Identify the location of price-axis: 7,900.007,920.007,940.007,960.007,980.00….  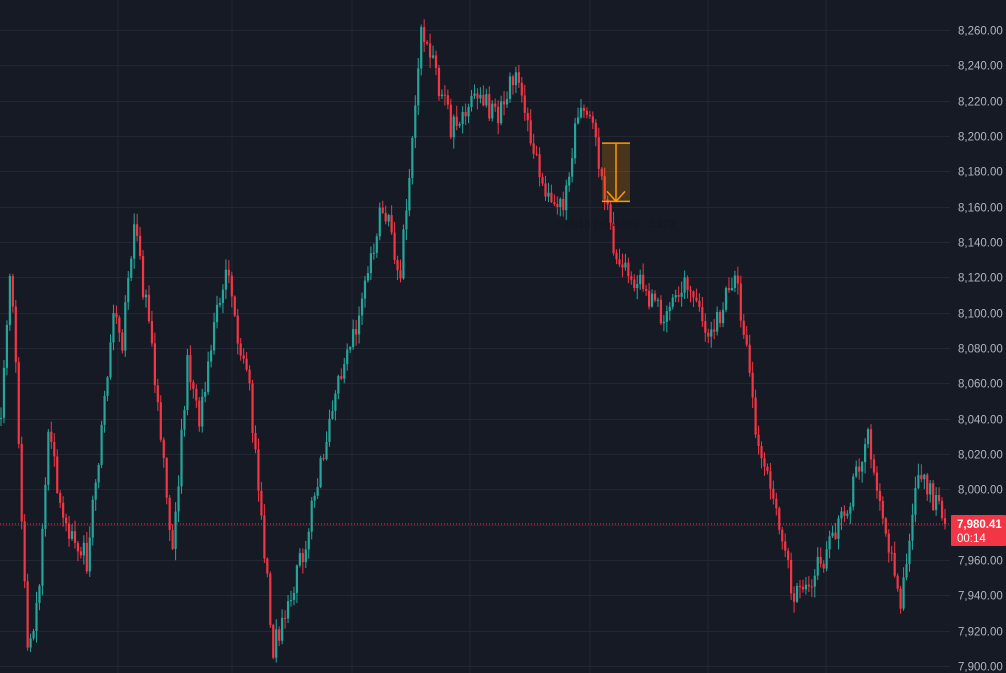
(978, 336).